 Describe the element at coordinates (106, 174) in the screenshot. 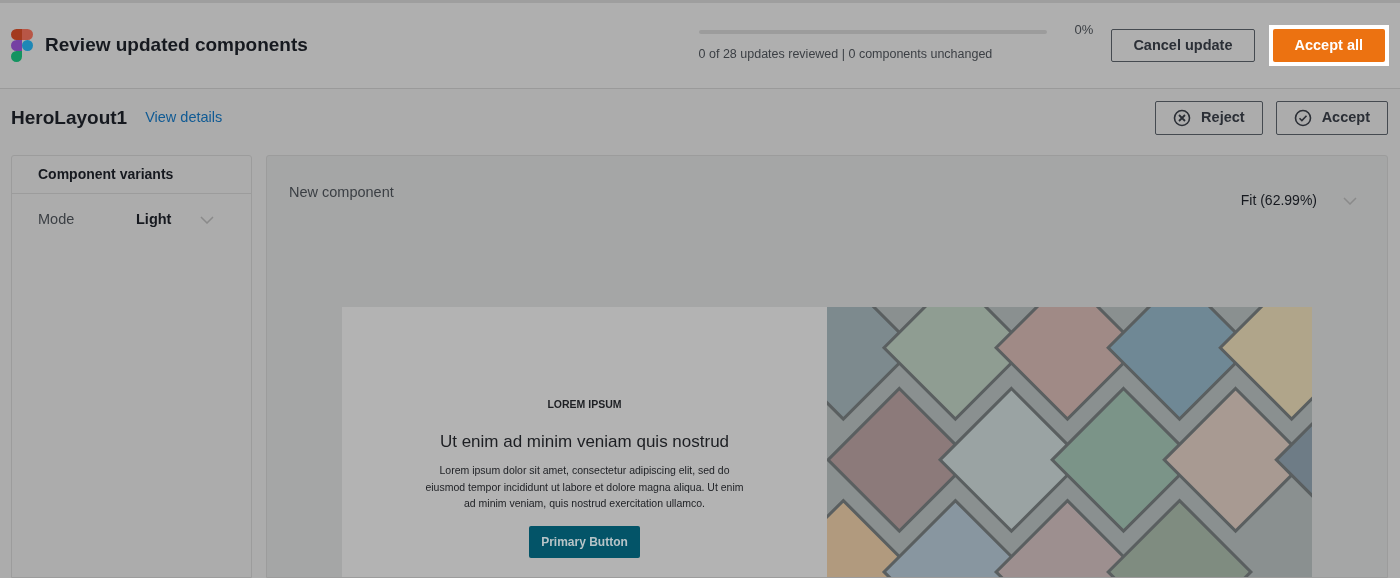

I see `panel-title: Component variants` at that location.